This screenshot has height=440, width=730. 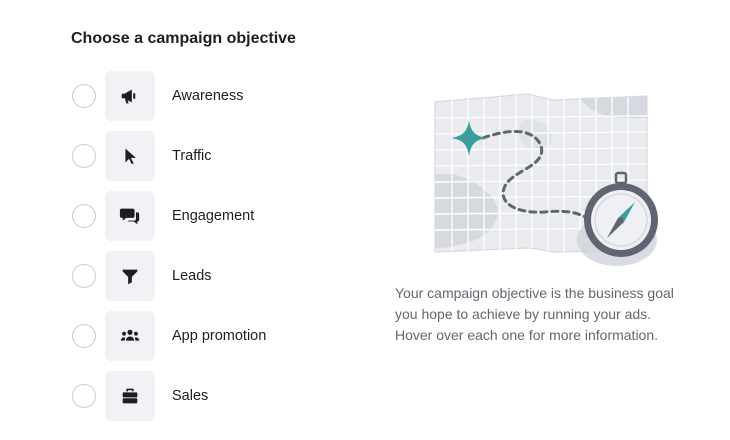 I want to click on objective-leads: Leads, so click(x=201, y=276).